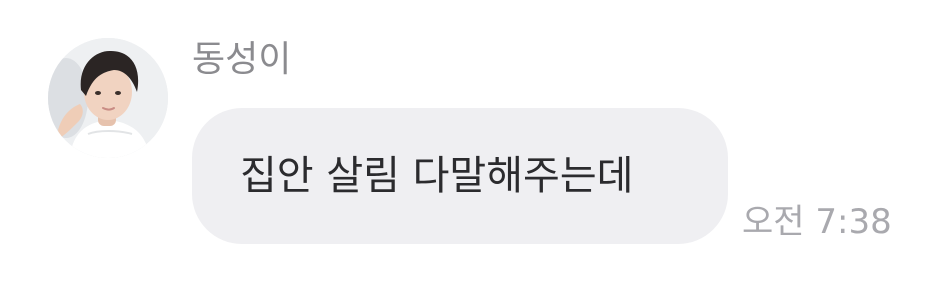 The image size is (948, 306). Describe the element at coordinates (817, 222) in the screenshot. I see `message-timestamp: 오전 7:38` at that location.